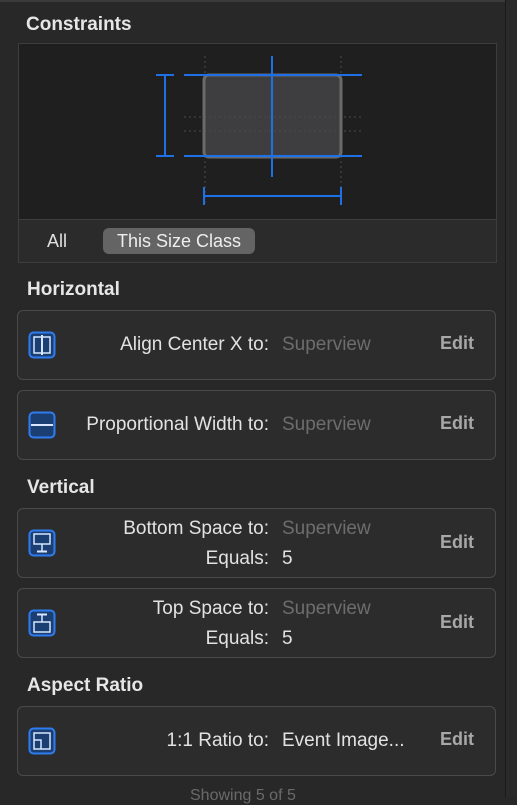  I want to click on proportional-width-icon, so click(42, 425).